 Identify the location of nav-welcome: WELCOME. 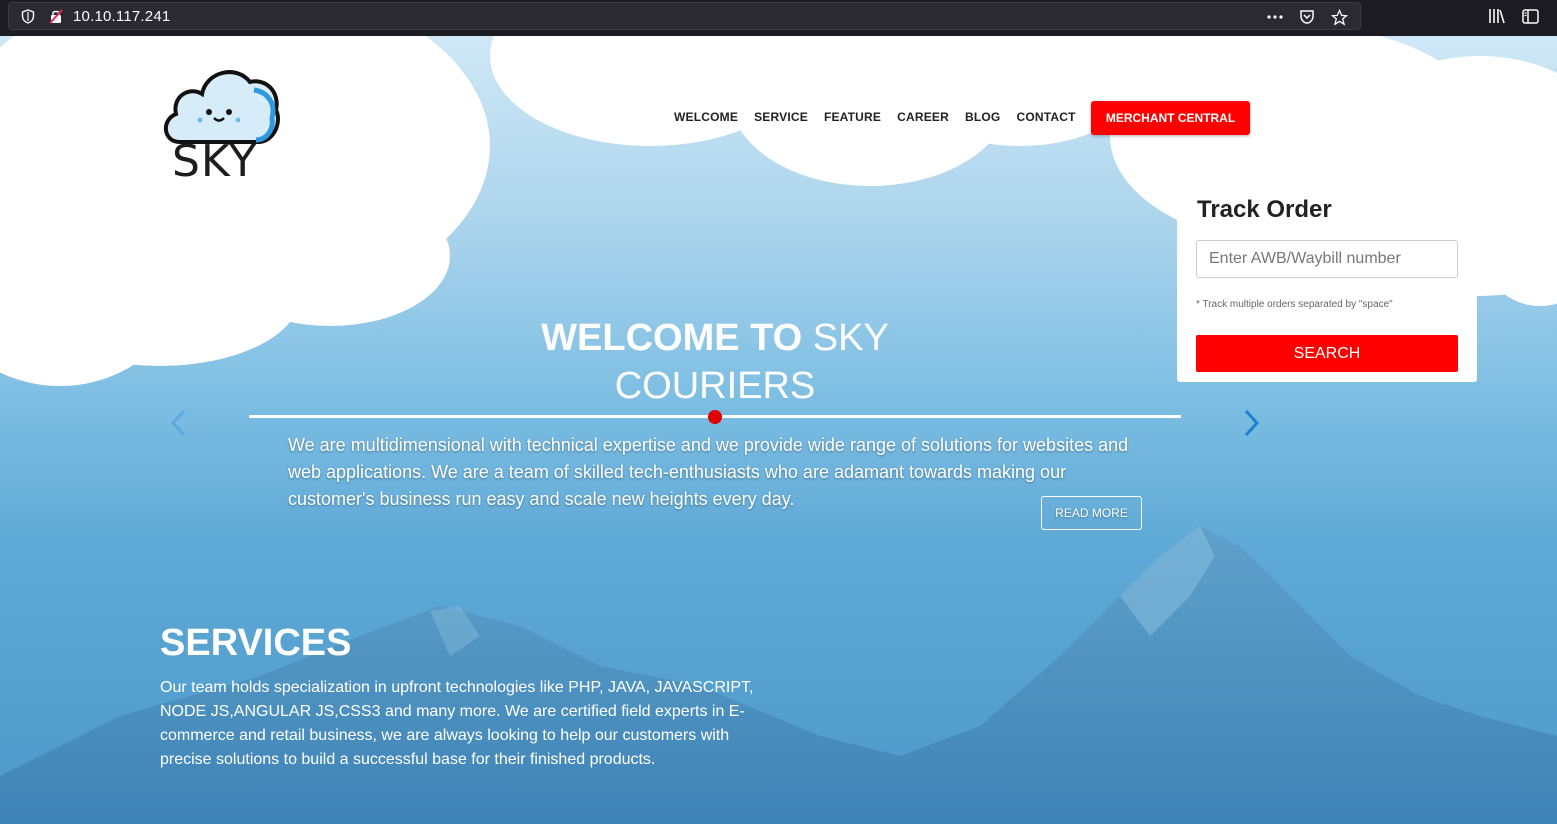
(706, 117).